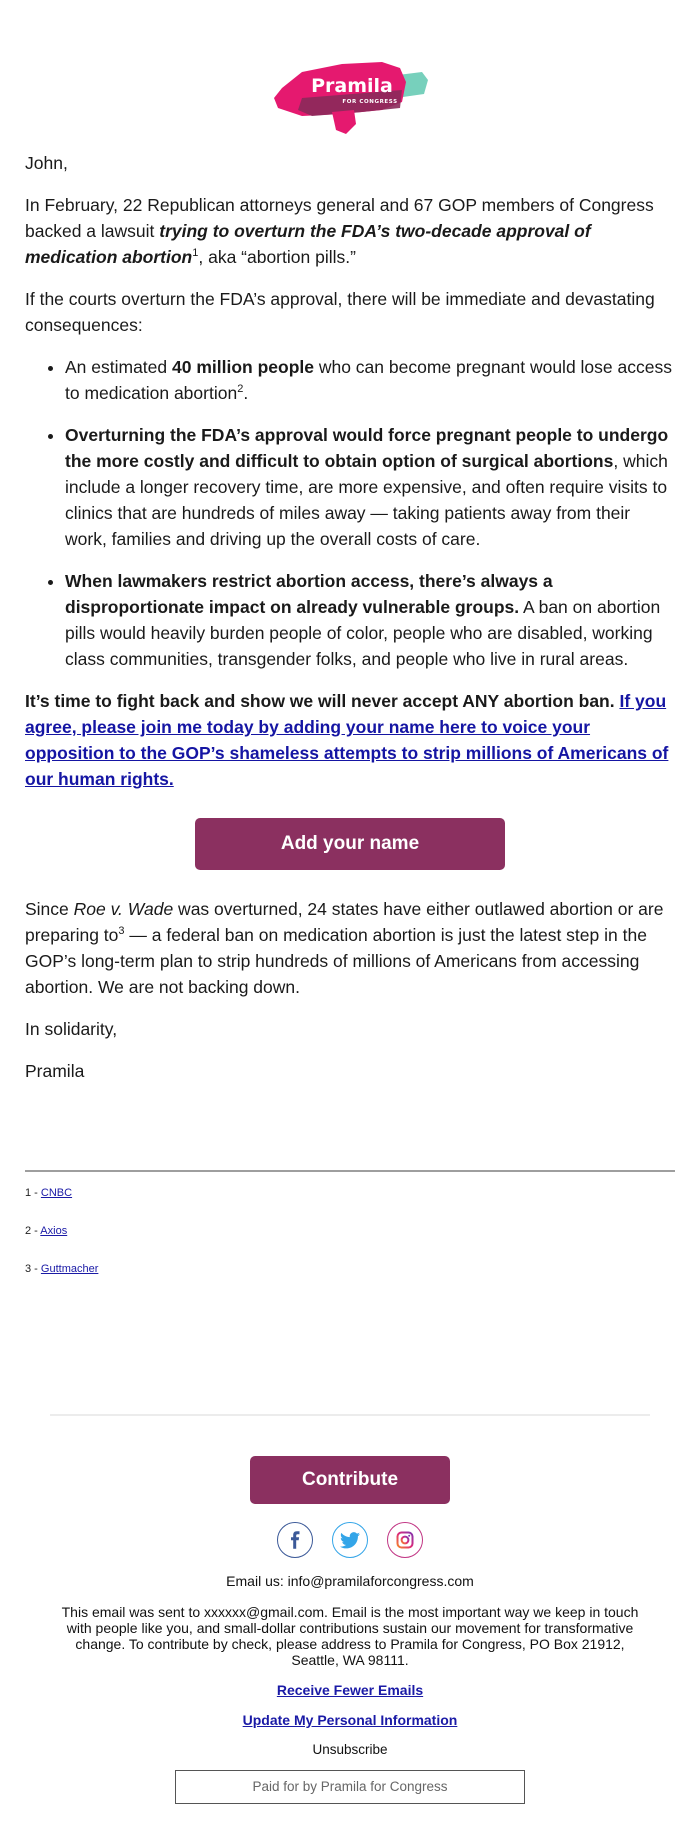 The image size is (700, 1840). What do you see at coordinates (53, 1231) in the screenshot?
I see `footnote-link-axios: Axios` at bounding box center [53, 1231].